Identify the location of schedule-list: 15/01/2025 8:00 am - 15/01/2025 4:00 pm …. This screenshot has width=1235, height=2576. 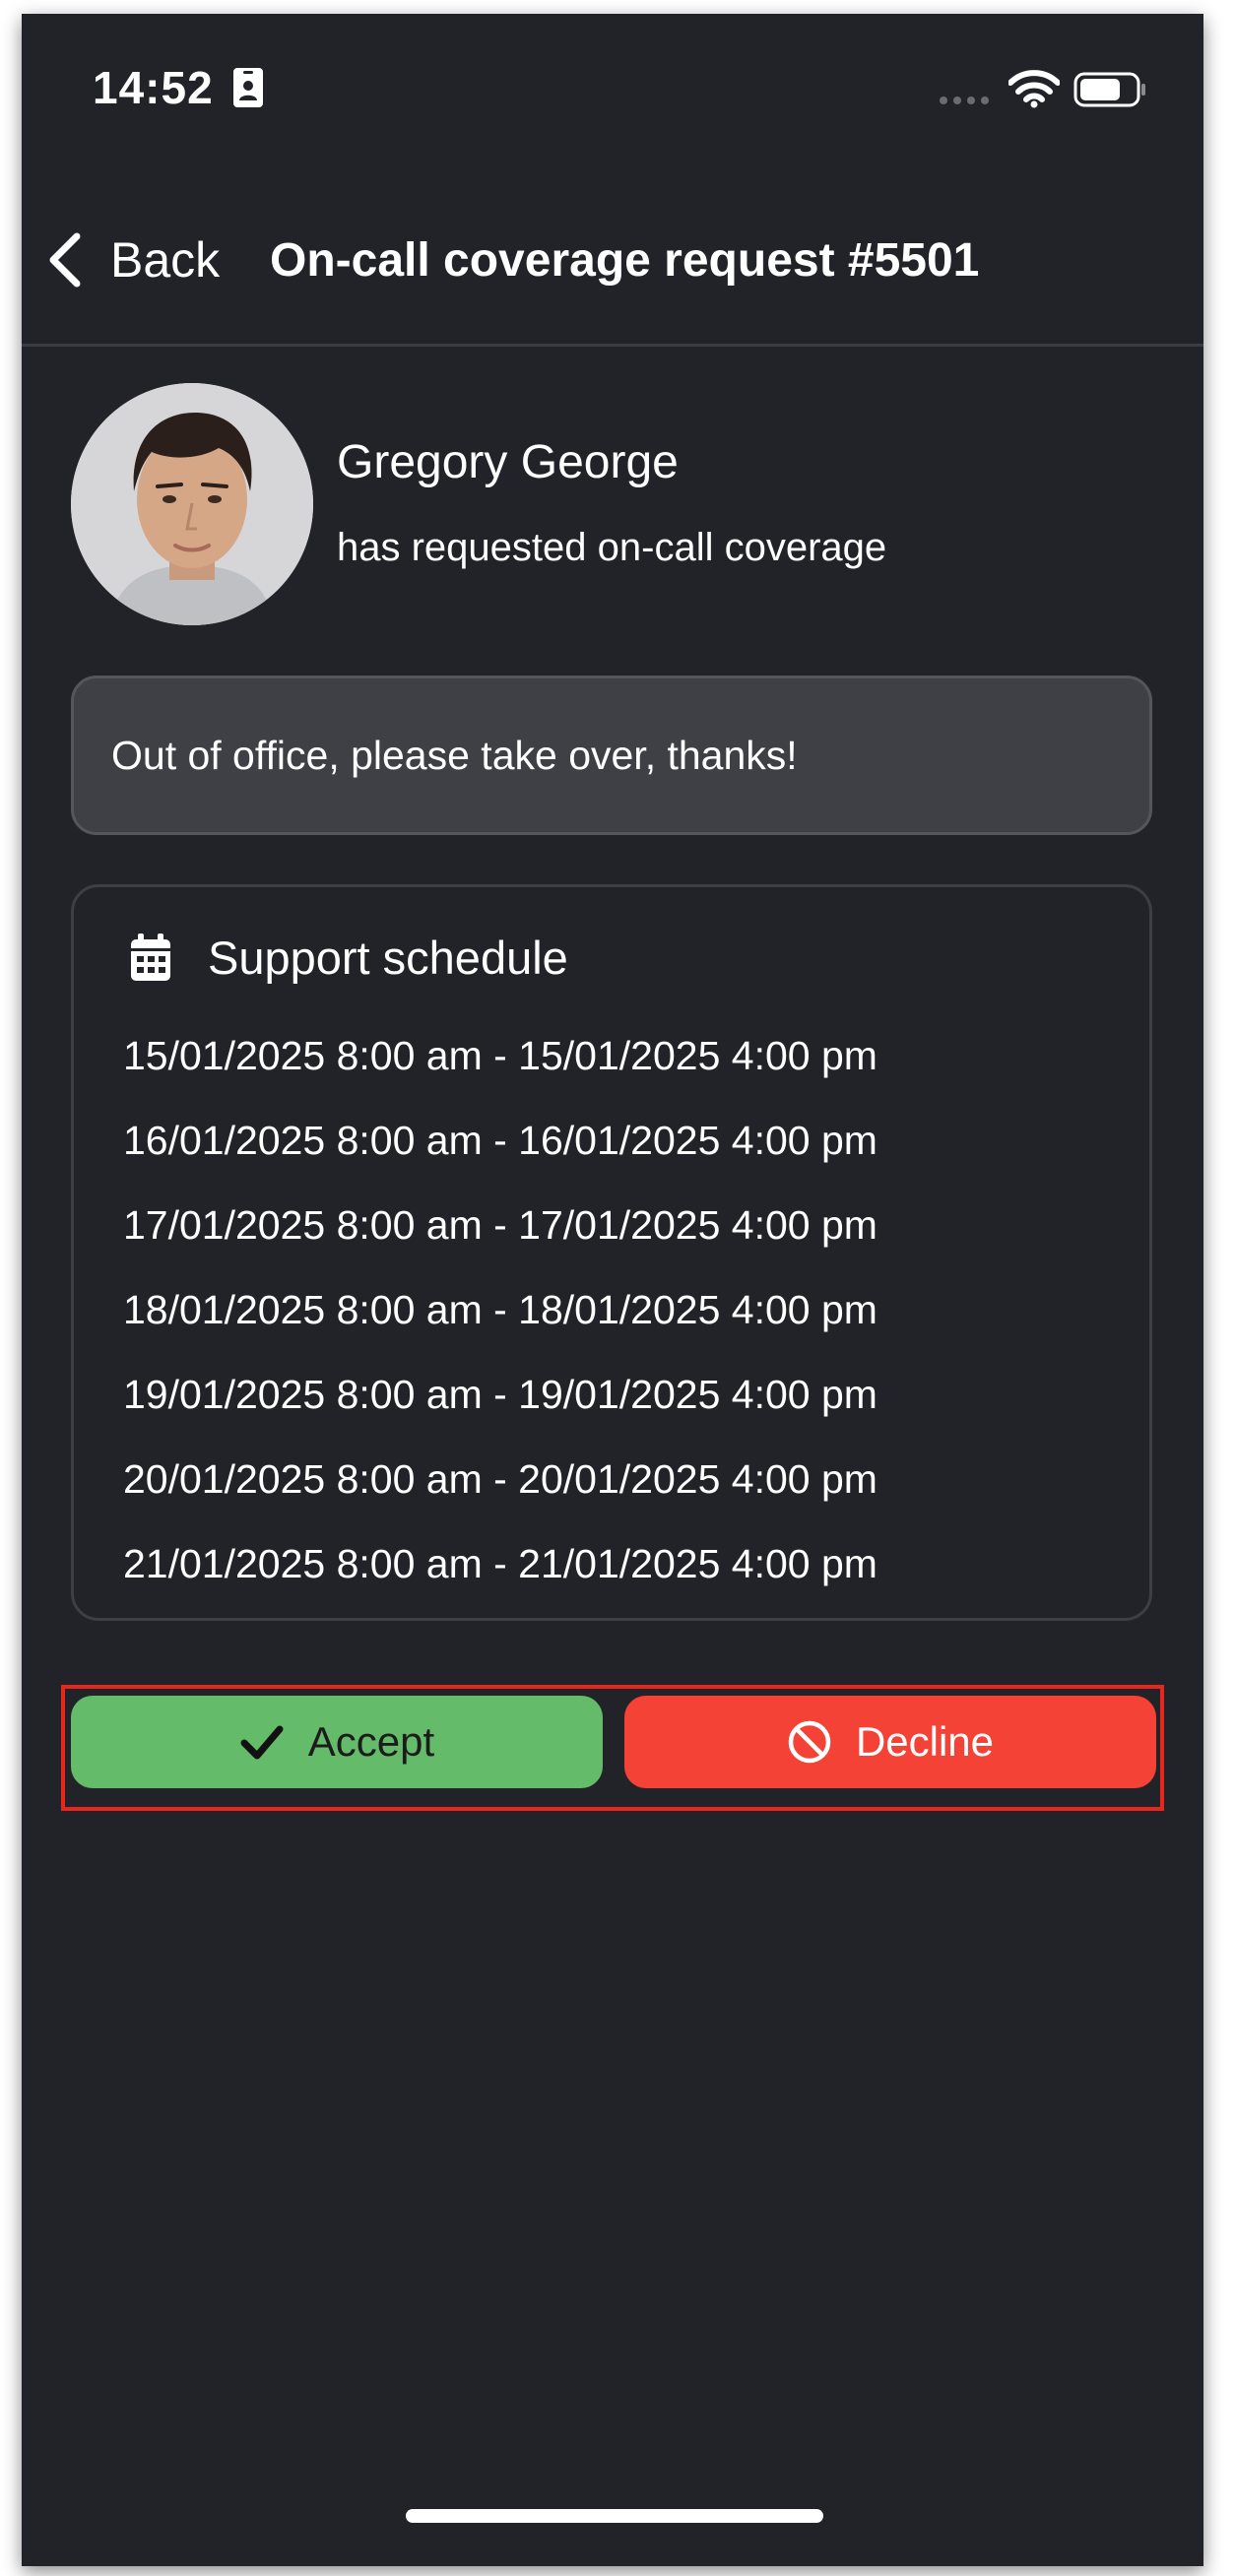
(500, 1309).